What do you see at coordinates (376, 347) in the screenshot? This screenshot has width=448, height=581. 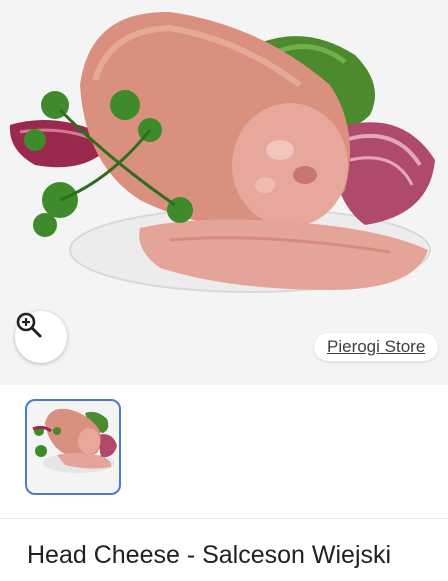 I see `source-link: Pierogi Store` at bounding box center [376, 347].